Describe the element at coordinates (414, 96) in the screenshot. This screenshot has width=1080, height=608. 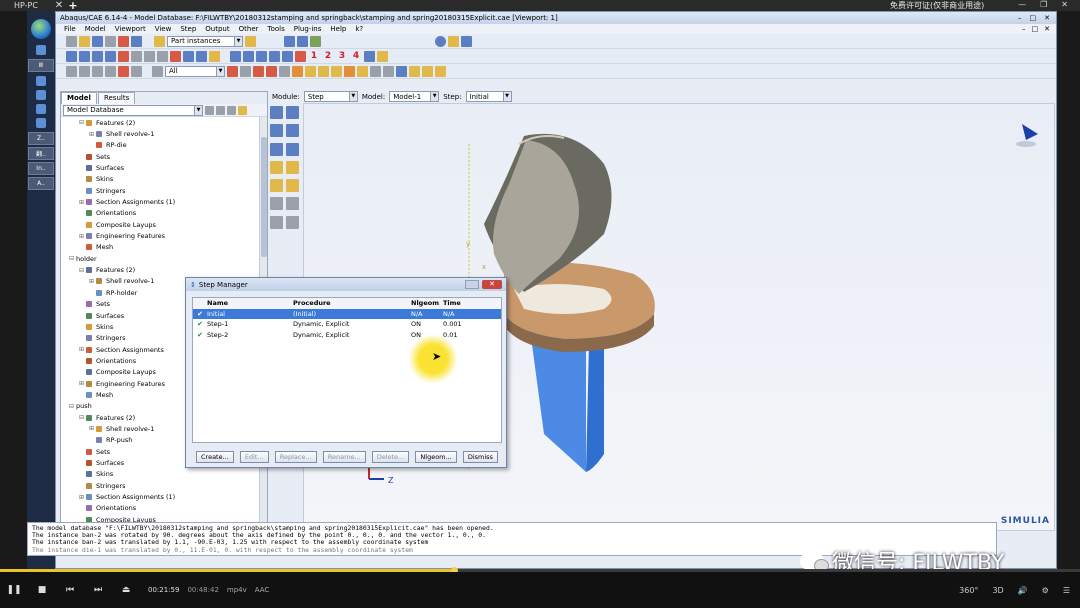
I see `model-select: Model-1 ▼` at that location.